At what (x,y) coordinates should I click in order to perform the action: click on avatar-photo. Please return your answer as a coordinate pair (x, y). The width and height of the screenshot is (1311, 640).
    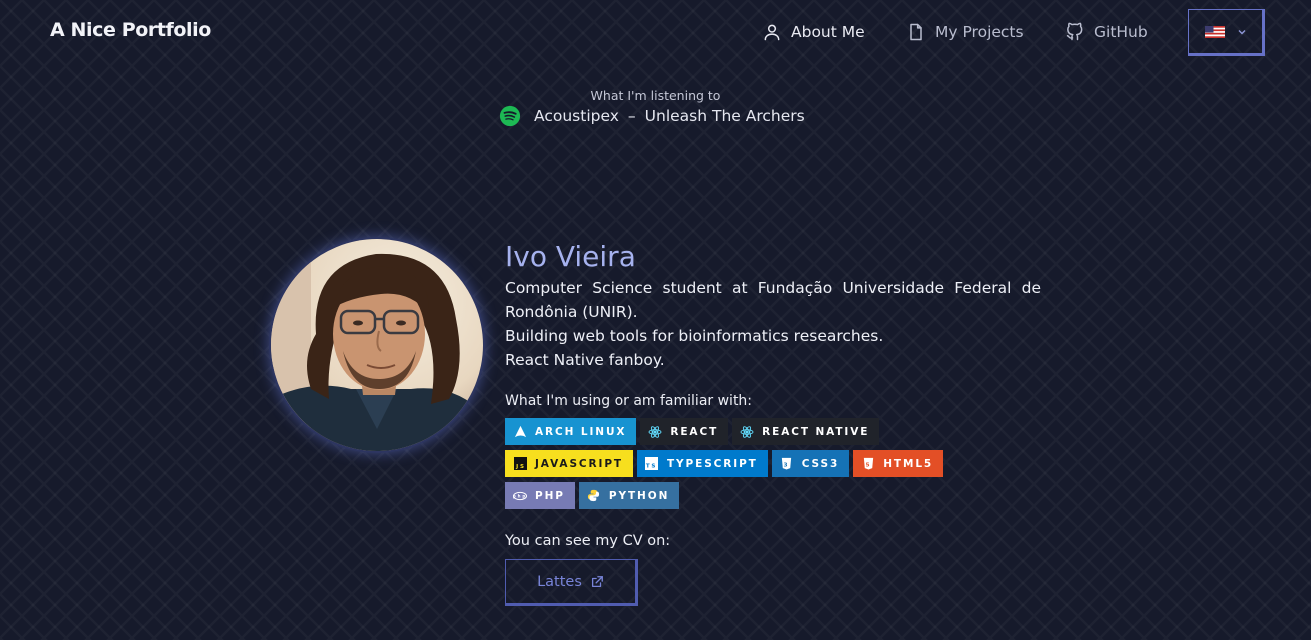
    Looking at the image, I should click on (377, 345).